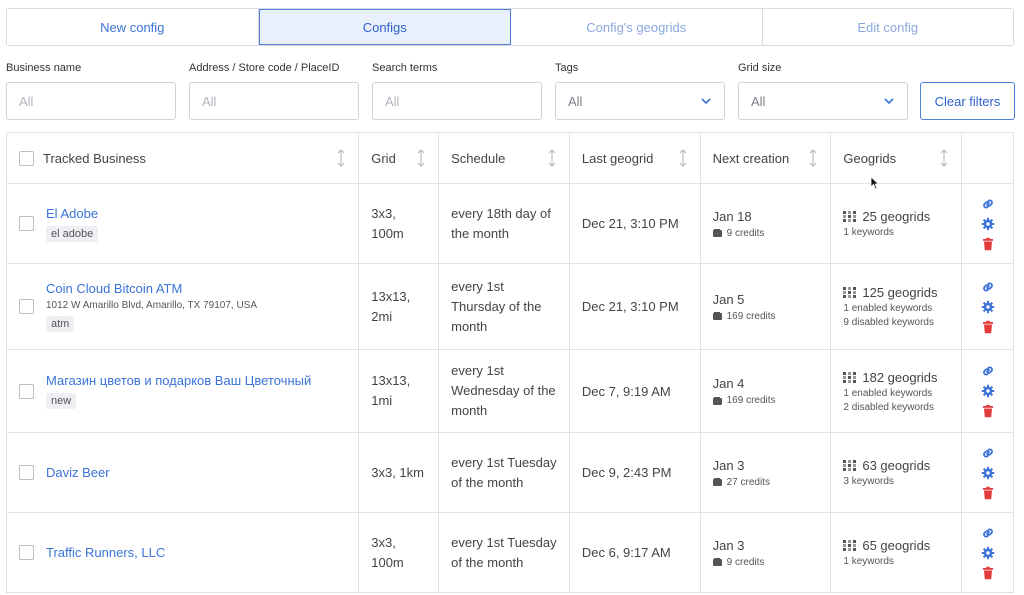 Image resolution: width=1024 pixels, height=595 pixels. Describe the element at coordinates (151, 288) in the screenshot. I see `business-name-link: Coin Cloud Bitcoin ATM` at that location.